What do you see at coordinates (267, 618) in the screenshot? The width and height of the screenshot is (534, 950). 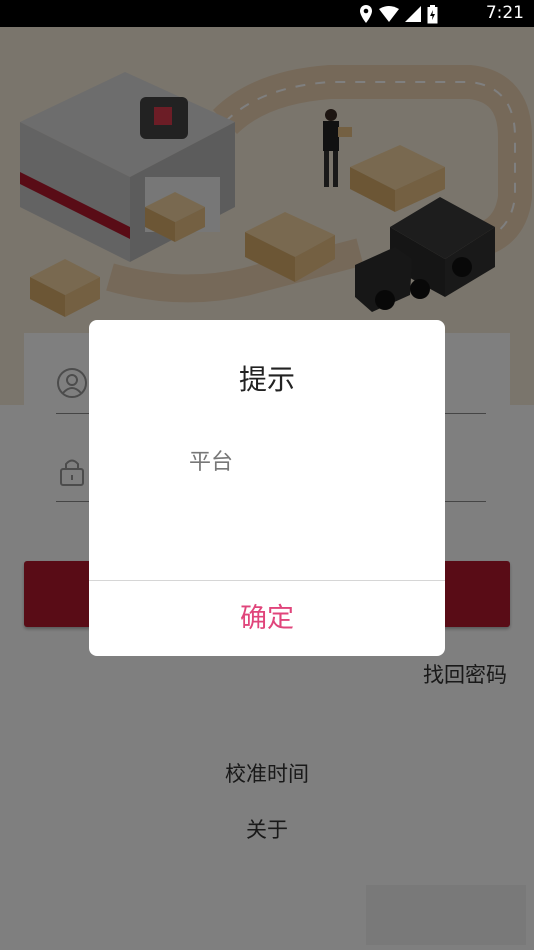 I see `confirm-button: 确定` at bounding box center [267, 618].